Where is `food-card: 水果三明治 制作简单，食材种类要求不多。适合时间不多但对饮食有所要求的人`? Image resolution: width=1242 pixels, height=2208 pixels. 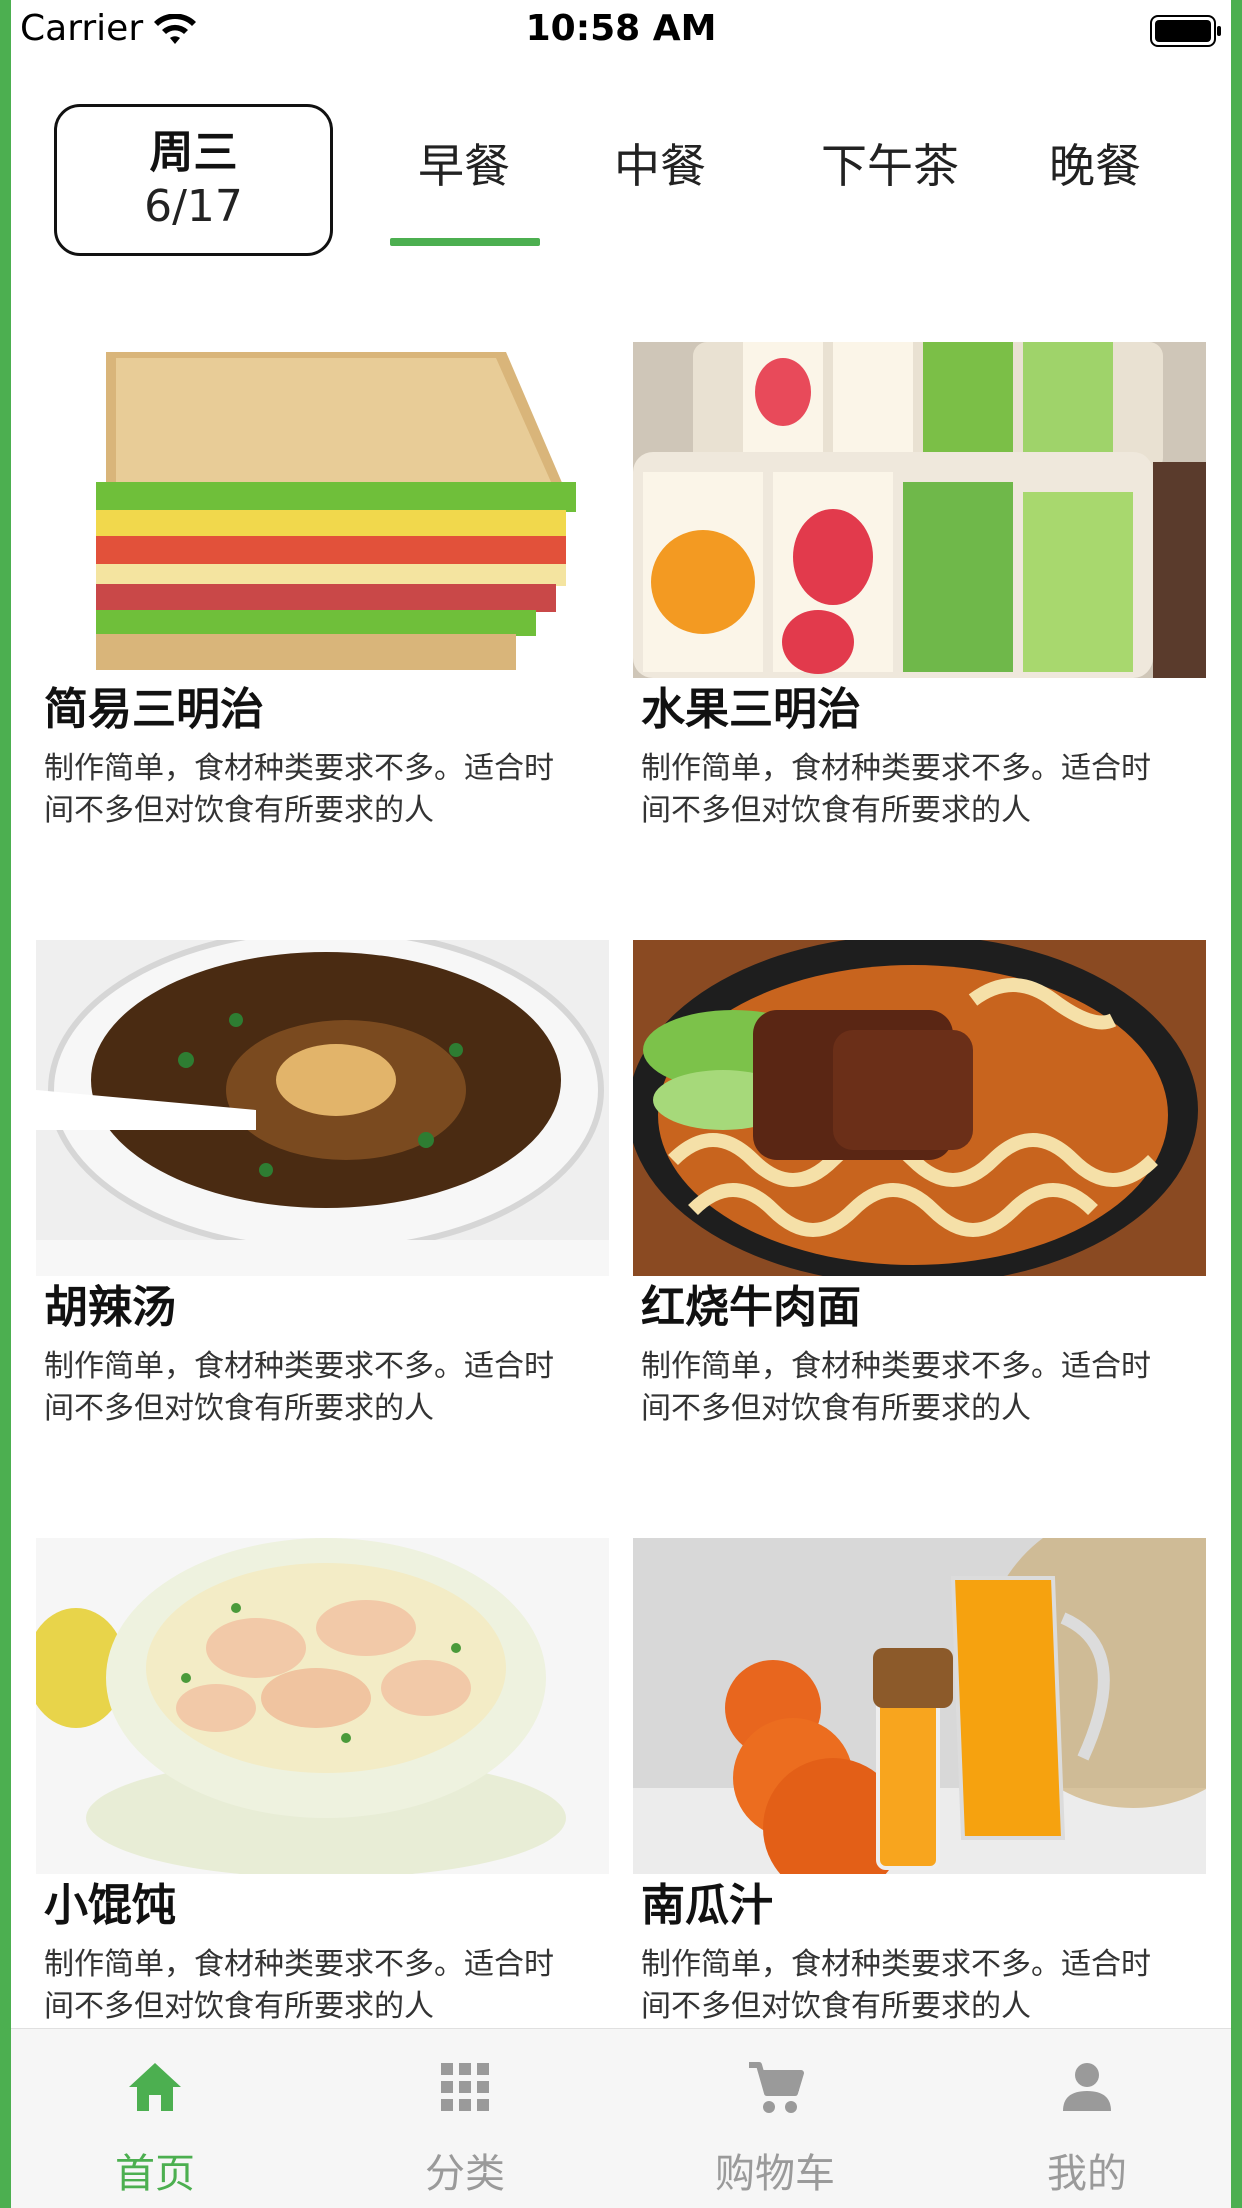
food-card: 水果三明治 制作简单，食材种类要求不多。适合时间不多但对饮食有所要求的人 is located at coordinates (919, 622).